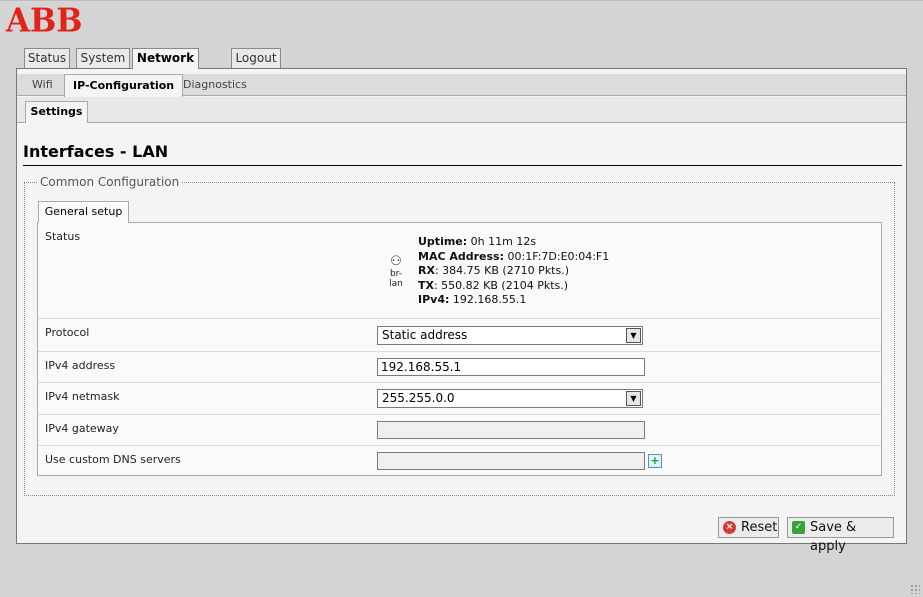 The height and width of the screenshot is (597, 923). What do you see at coordinates (83, 212) in the screenshot?
I see `tab-general-setup: General setup` at bounding box center [83, 212].